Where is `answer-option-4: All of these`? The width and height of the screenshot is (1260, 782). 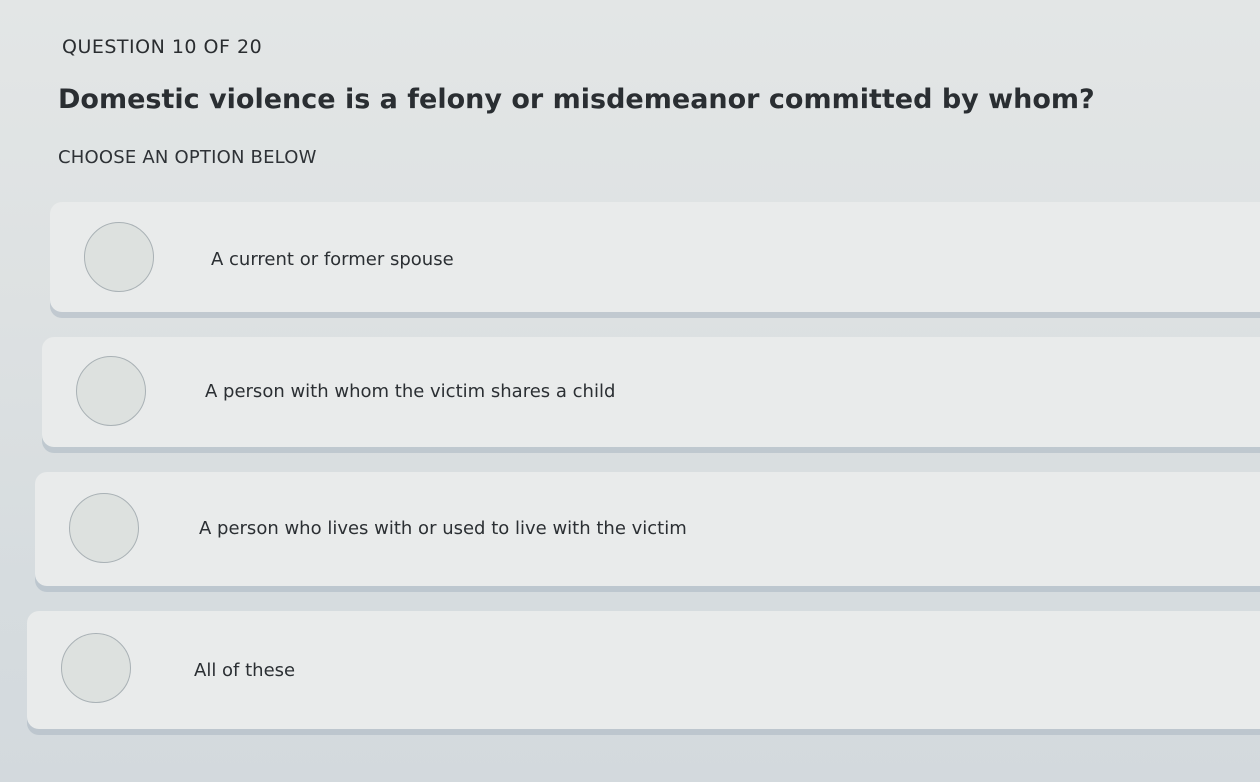
answer-option-4: All of these is located at coordinates (643, 670).